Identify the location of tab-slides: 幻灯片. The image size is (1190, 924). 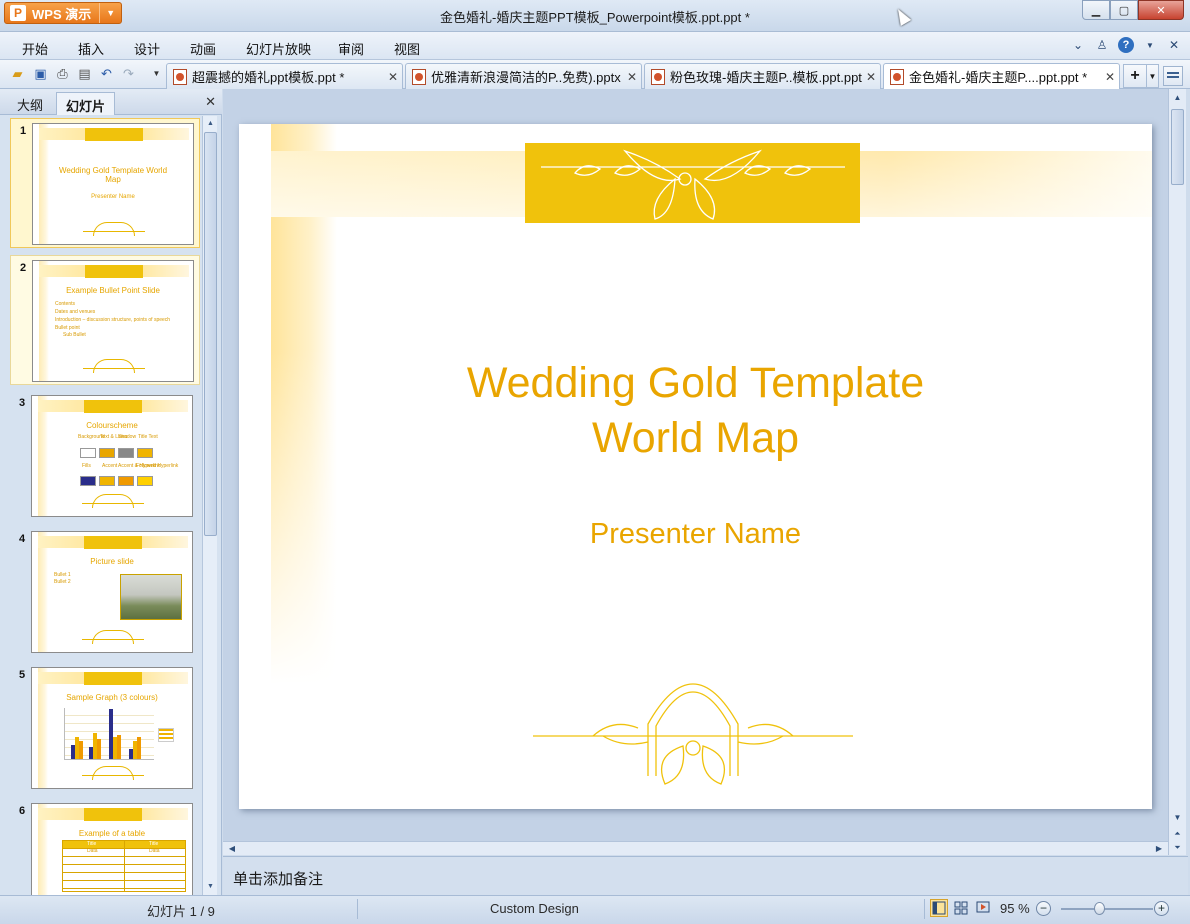
(86, 103).